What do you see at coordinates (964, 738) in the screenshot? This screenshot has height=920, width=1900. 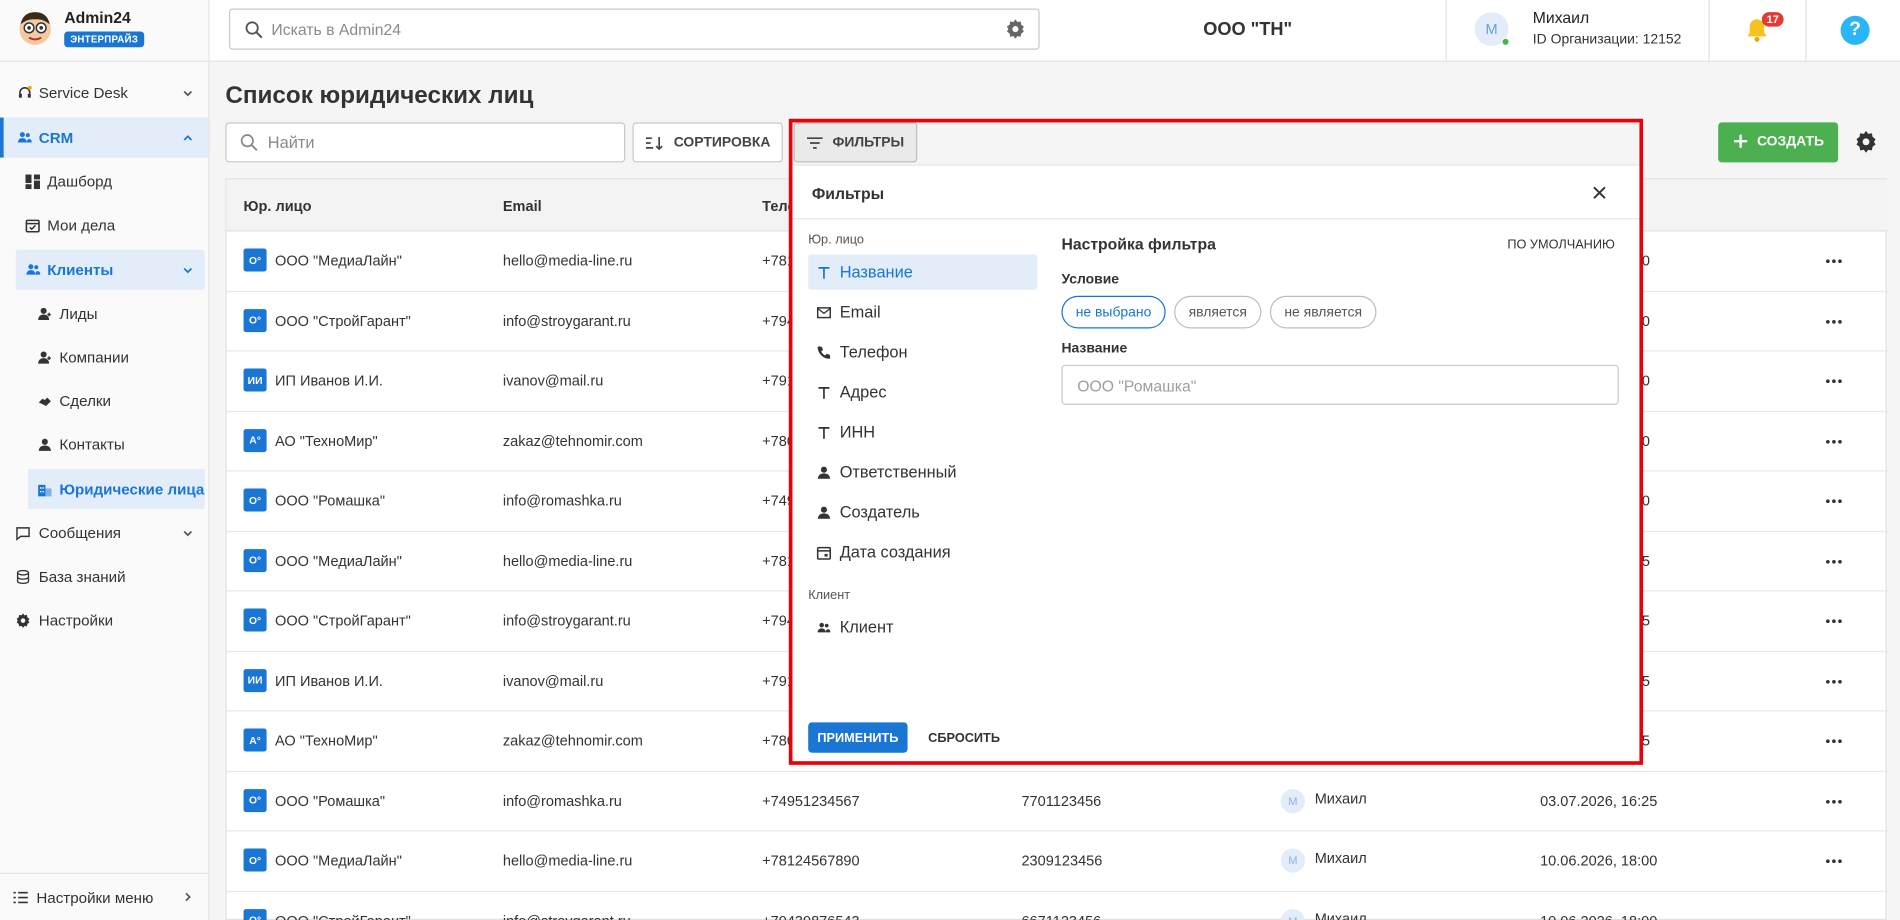 I see `reset-button: СБРОСИТЬ` at bounding box center [964, 738].